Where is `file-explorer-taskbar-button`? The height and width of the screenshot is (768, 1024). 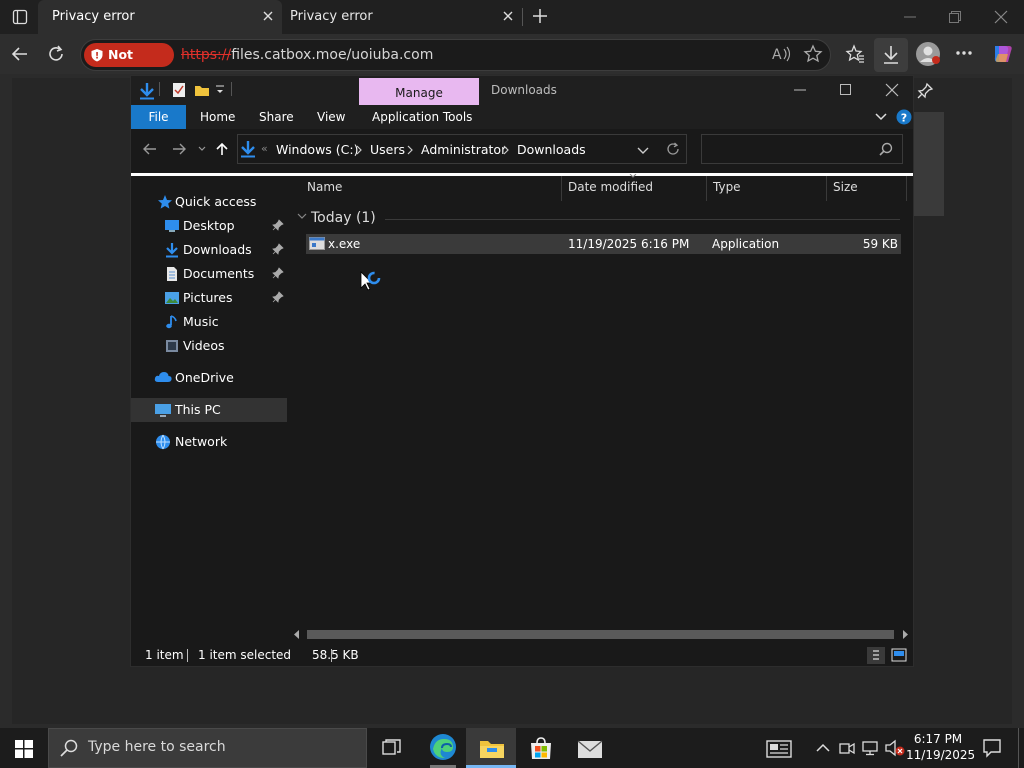
file-explorer-taskbar-button is located at coordinates (491, 748).